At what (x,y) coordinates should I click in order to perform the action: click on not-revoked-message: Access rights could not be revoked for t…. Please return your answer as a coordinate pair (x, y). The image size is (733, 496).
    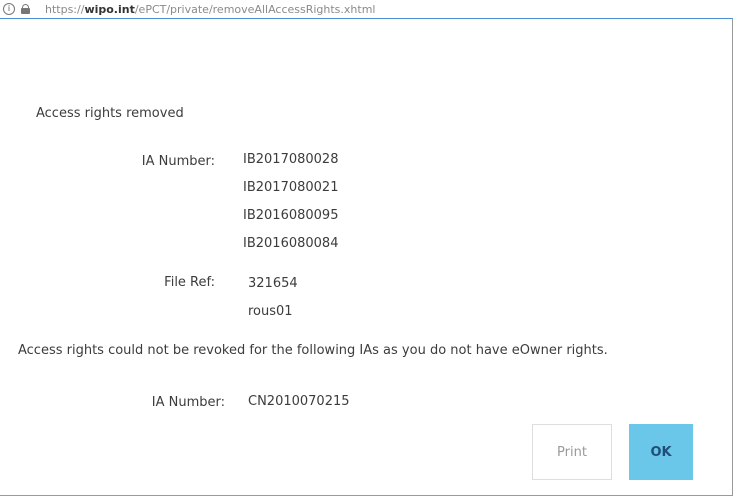
    Looking at the image, I should click on (313, 350).